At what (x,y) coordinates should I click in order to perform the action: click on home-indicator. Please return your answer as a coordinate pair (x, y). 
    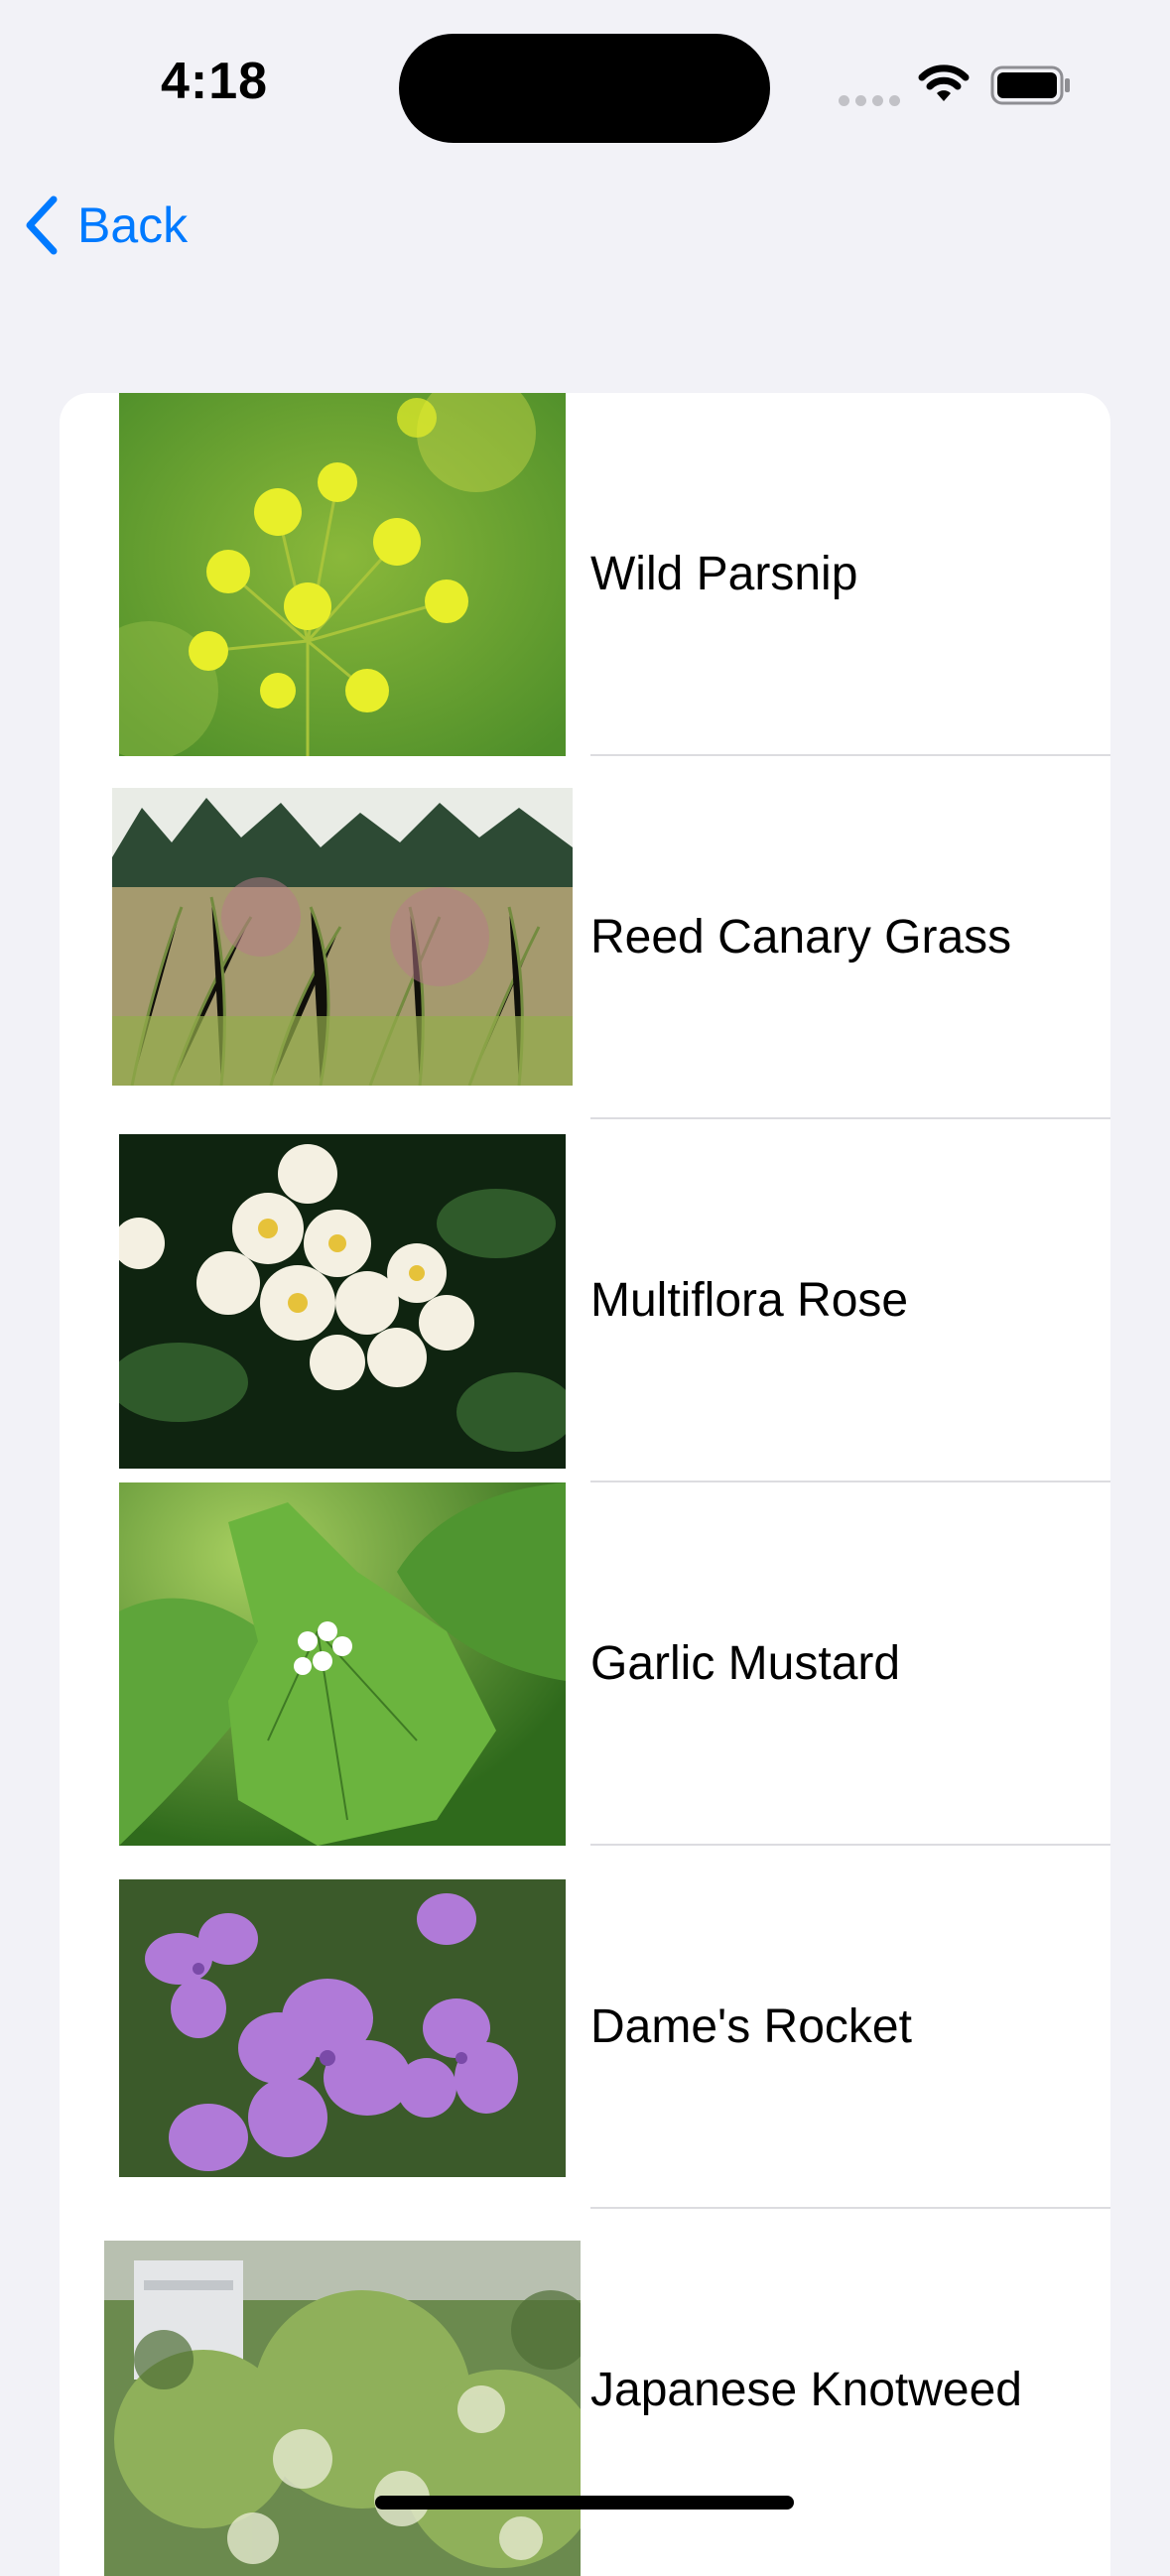
    Looking at the image, I should click on (584, 2503).